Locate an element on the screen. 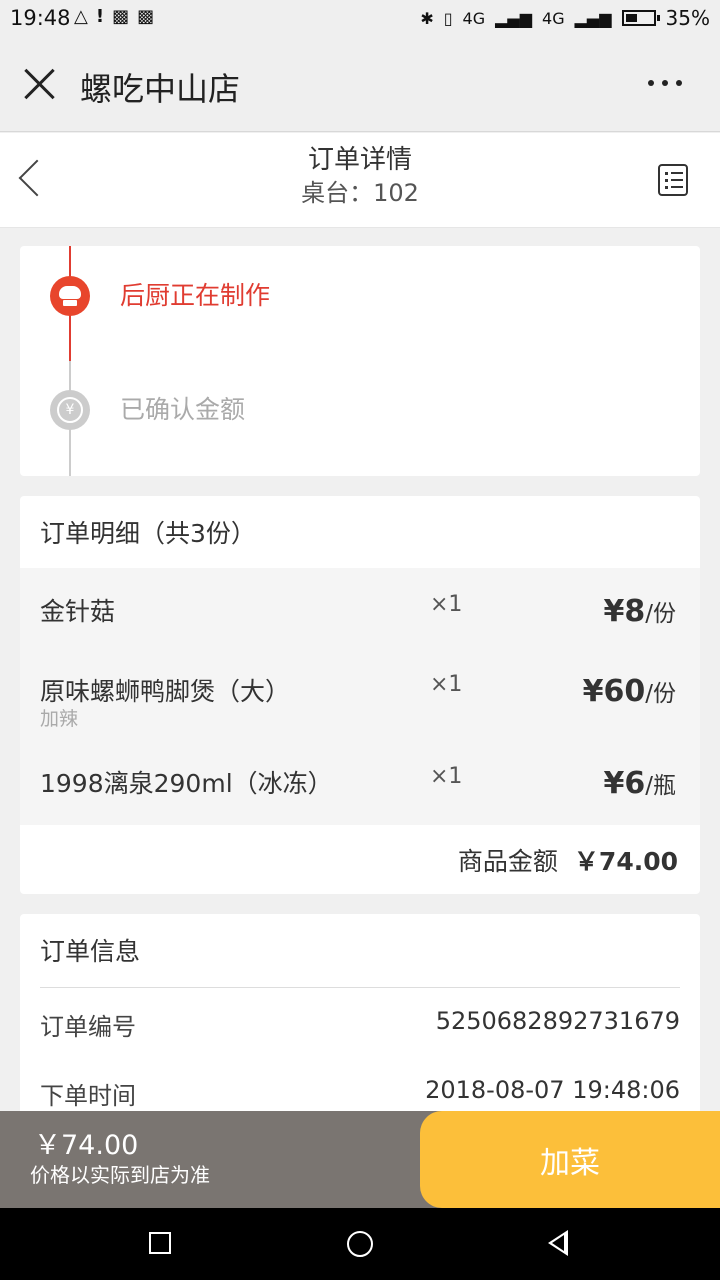 The image size is (720, 1280). item-name: 1998漓泉290ml（冰冻） is located at coordinates (186, 783).